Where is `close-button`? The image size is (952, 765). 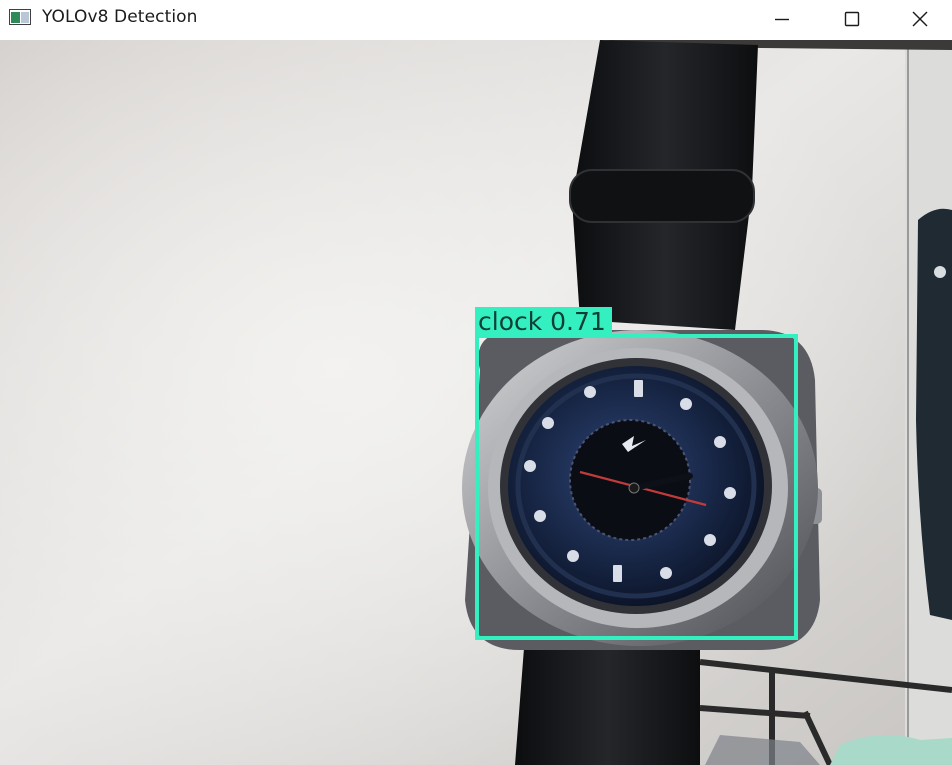
close-button is located at coordinates (919, 19).